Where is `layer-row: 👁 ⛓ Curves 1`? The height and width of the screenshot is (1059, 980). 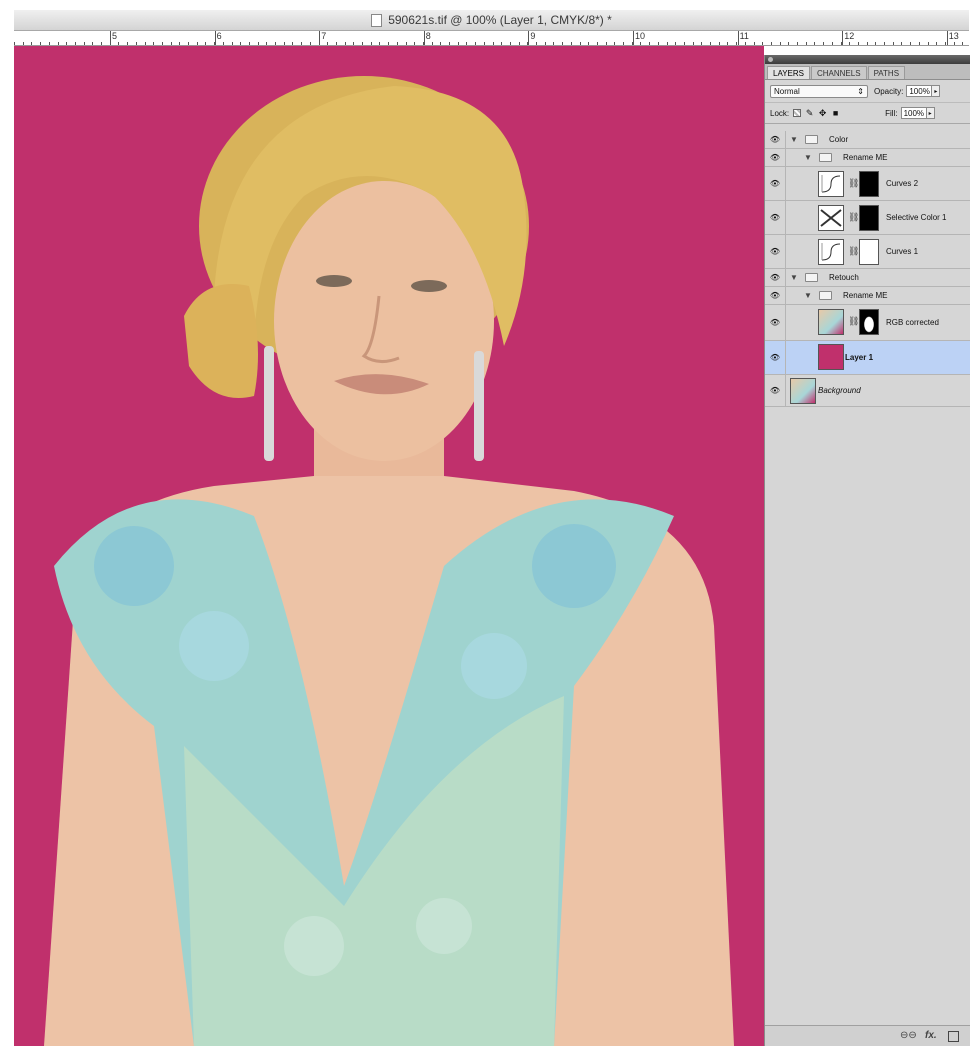
layer-row: 👁 ⛓ Curves 1 is located at coordinates (867, 252).